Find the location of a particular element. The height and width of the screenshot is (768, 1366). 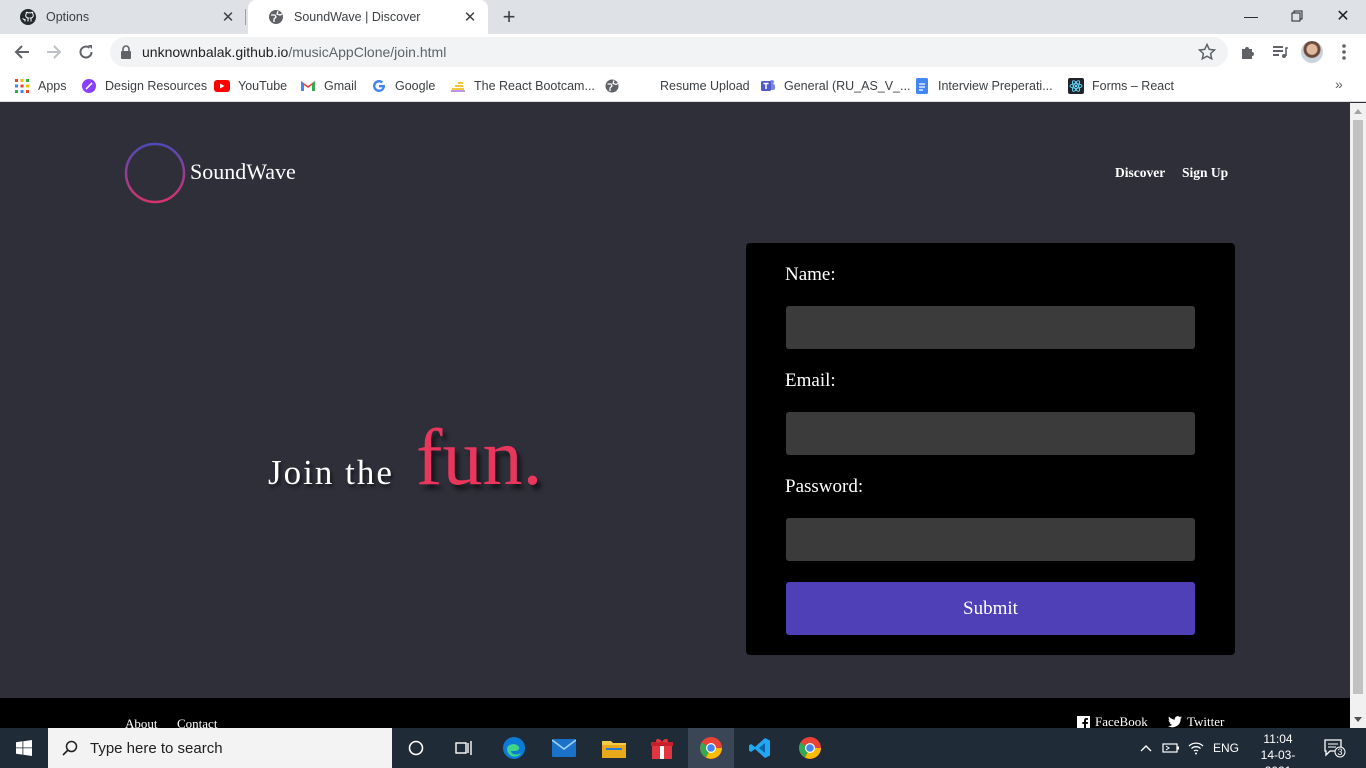

windows-taskbar: Type here to search ENG 11:04 14-03-2021 is located at coordinates (683, 748).